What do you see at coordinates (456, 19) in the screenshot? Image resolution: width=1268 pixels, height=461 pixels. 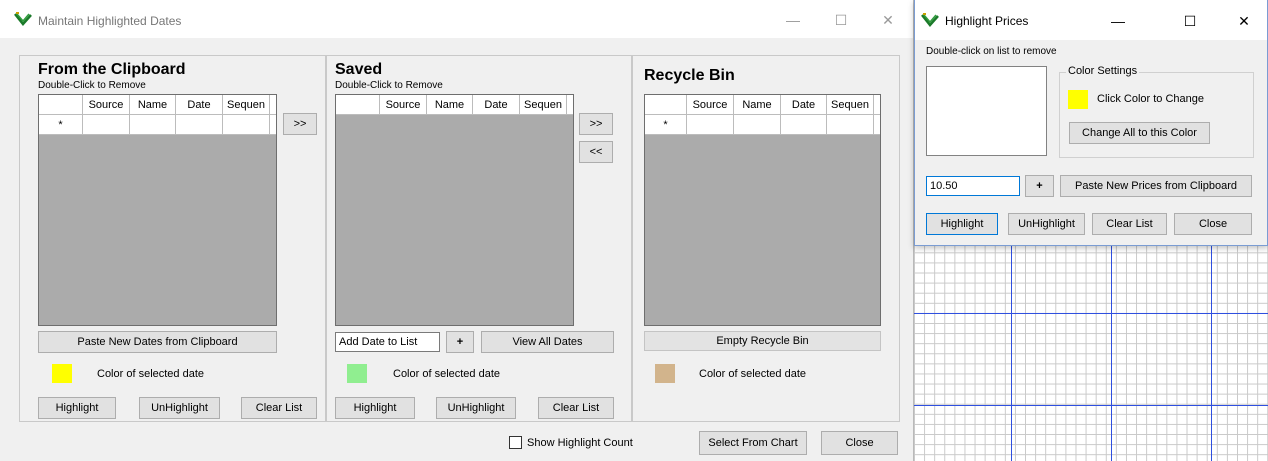 I see `main-titlebar: Maintain Highlighted Dates — ☐ ✕` at bounding box center [456, 19].